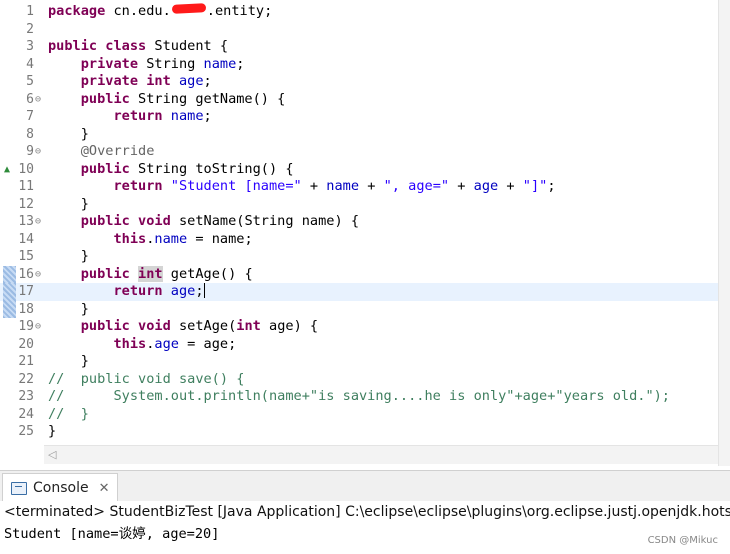 This screenshot has width=730, height=554. Describe the element at coordinates (359, 152) in the screenshot. I see `code-line: 9 ⊖ @Override` at that location.